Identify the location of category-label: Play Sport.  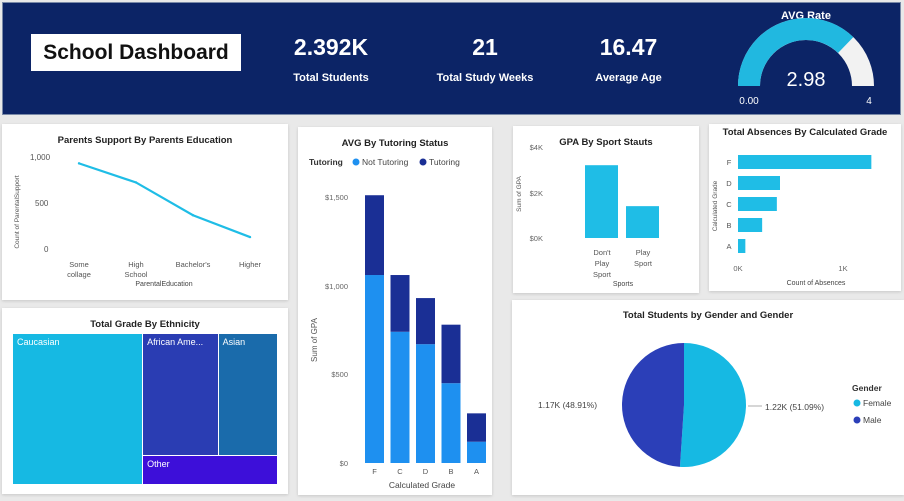
(643, 258).